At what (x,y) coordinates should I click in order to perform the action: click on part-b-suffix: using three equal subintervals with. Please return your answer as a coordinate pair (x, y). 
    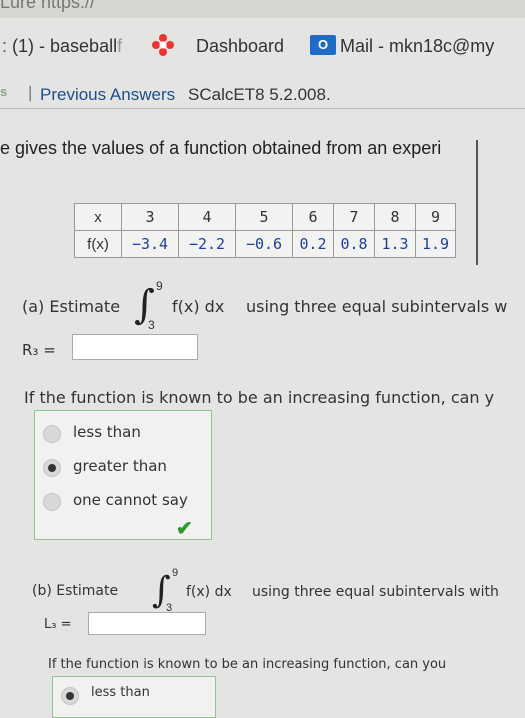
    Looking at the image, I should click on (375, 592).